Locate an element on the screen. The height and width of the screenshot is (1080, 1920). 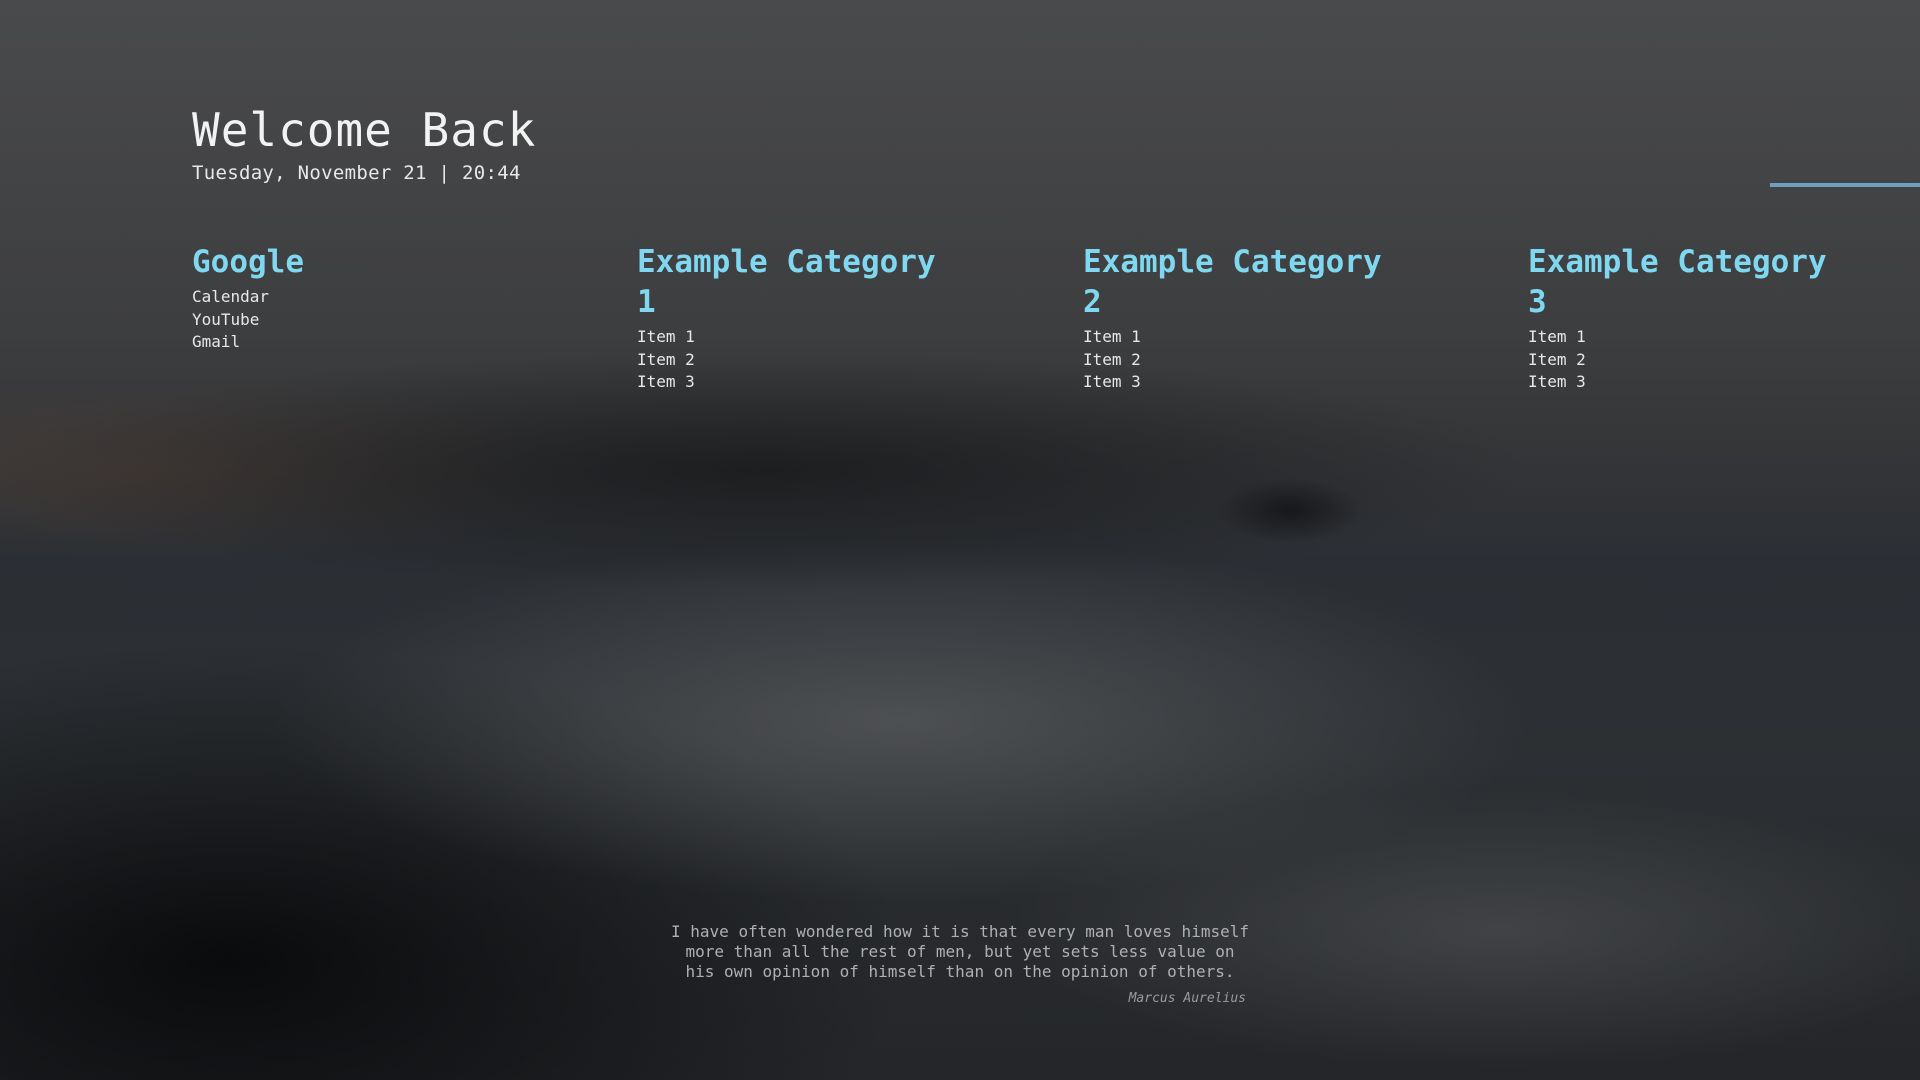
category-title: Example Category 2 is located at coordinates (1232, 282).